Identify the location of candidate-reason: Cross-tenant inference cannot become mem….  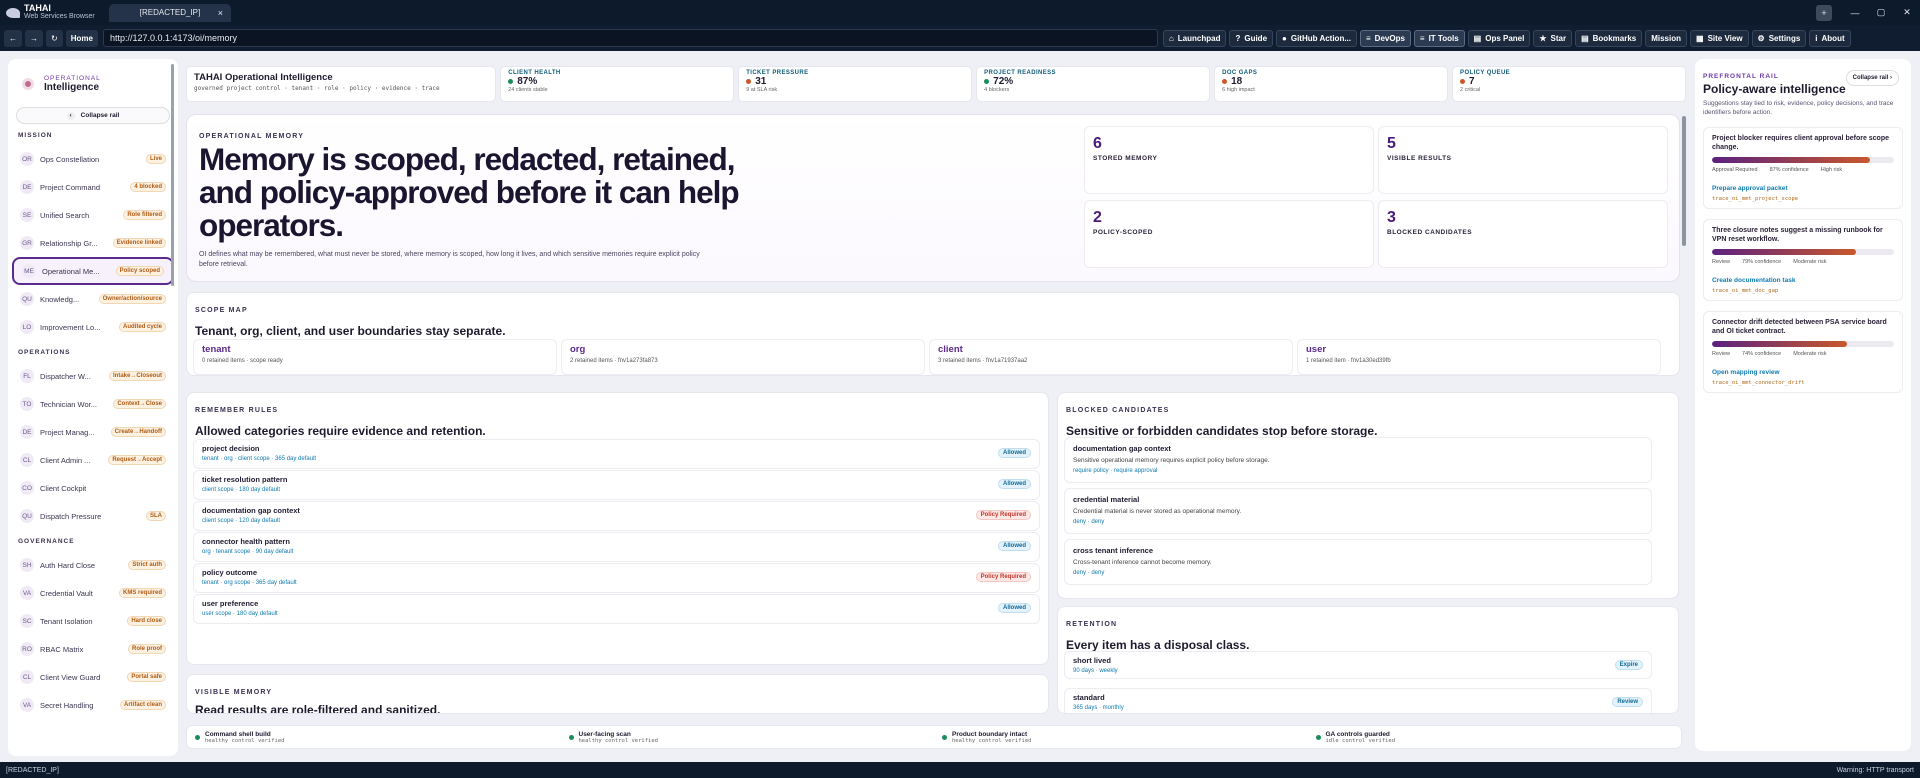
(1142, 562).